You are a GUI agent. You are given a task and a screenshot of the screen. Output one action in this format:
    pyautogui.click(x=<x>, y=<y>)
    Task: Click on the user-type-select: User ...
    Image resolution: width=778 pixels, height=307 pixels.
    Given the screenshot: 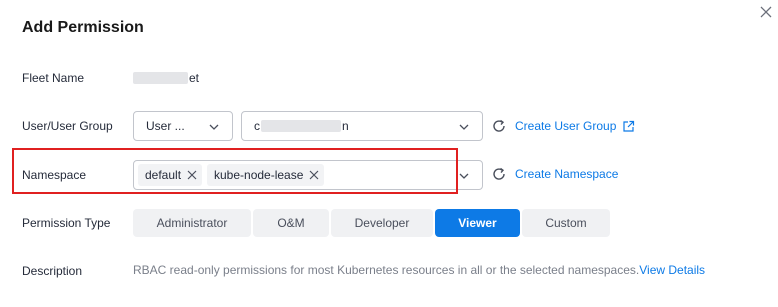 What is the action you would take?
    pyautogui.click(x=183, y=126)
    